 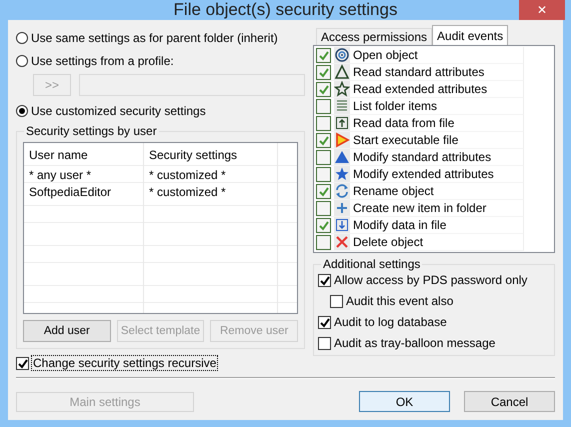 I want to click on checkbox-label: Change security settings recursive, so click(x=125, y=363).